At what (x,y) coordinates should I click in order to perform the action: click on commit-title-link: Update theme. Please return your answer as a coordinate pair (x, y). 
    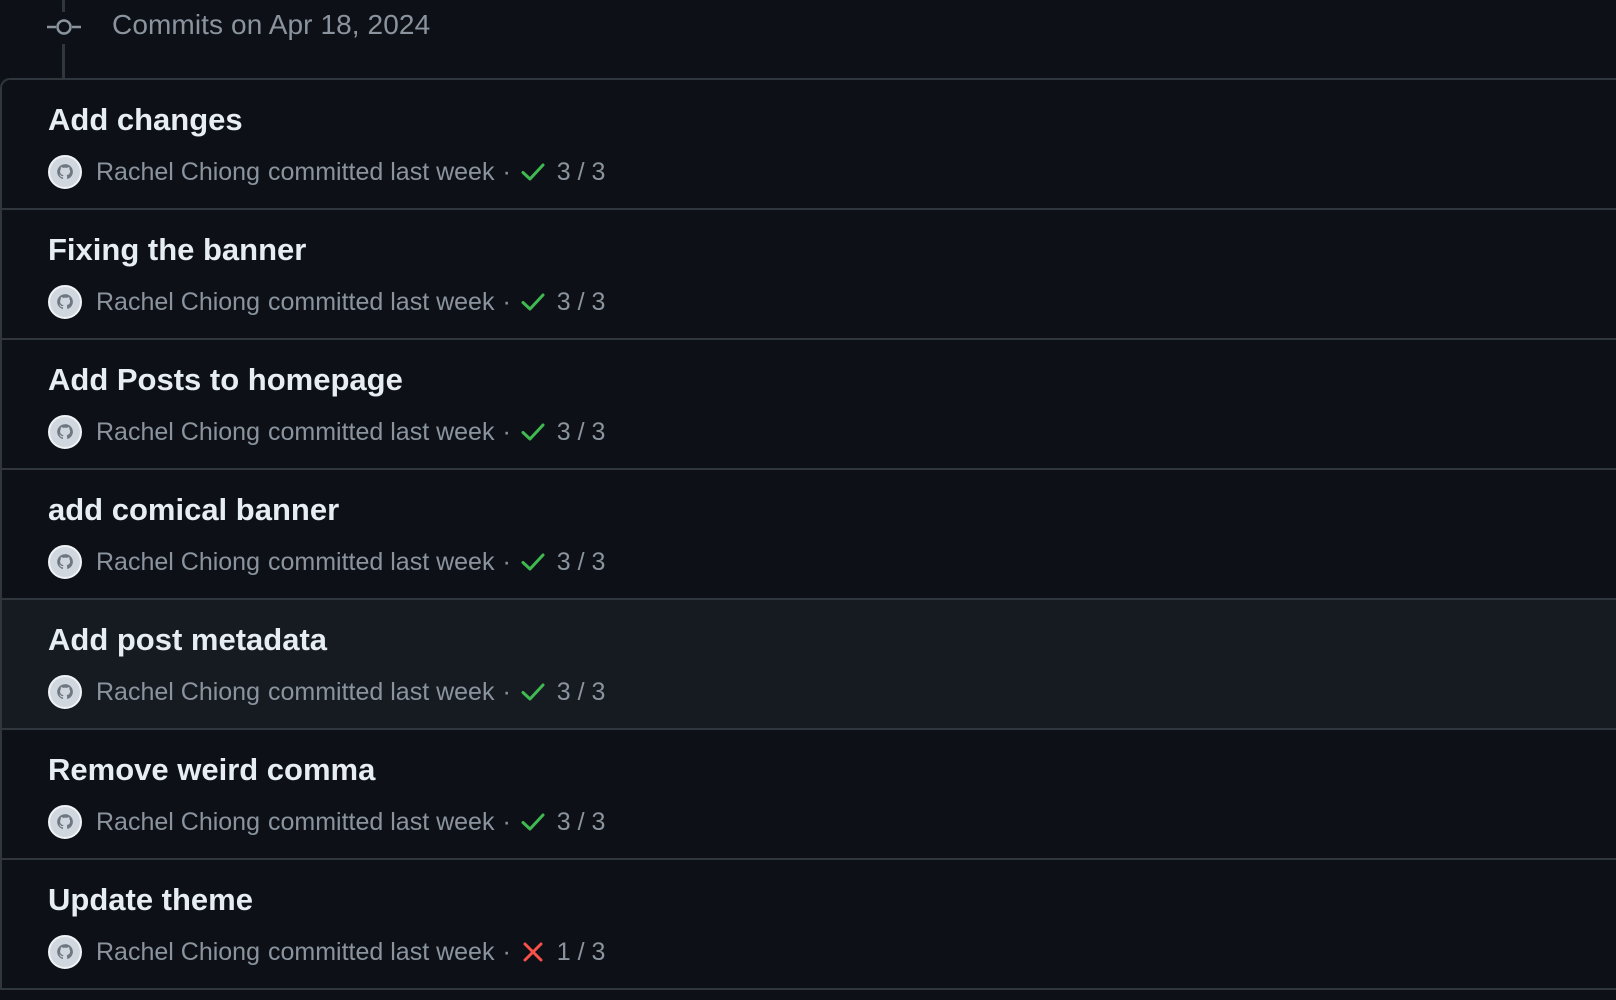
    Looking at the image, I should click on (150, 900).